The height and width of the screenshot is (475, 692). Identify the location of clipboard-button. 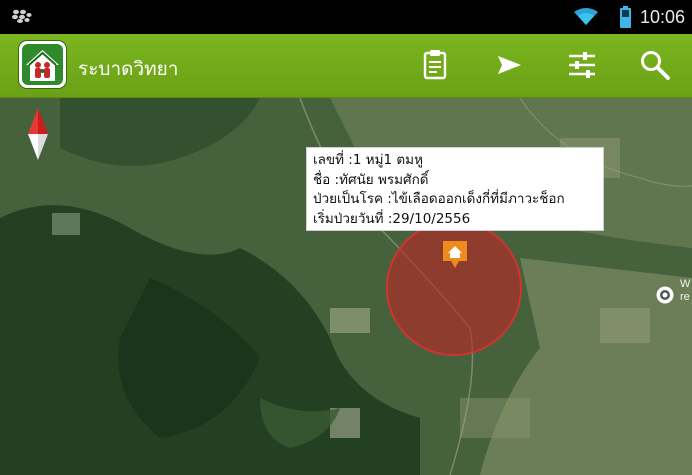
(435, 65).